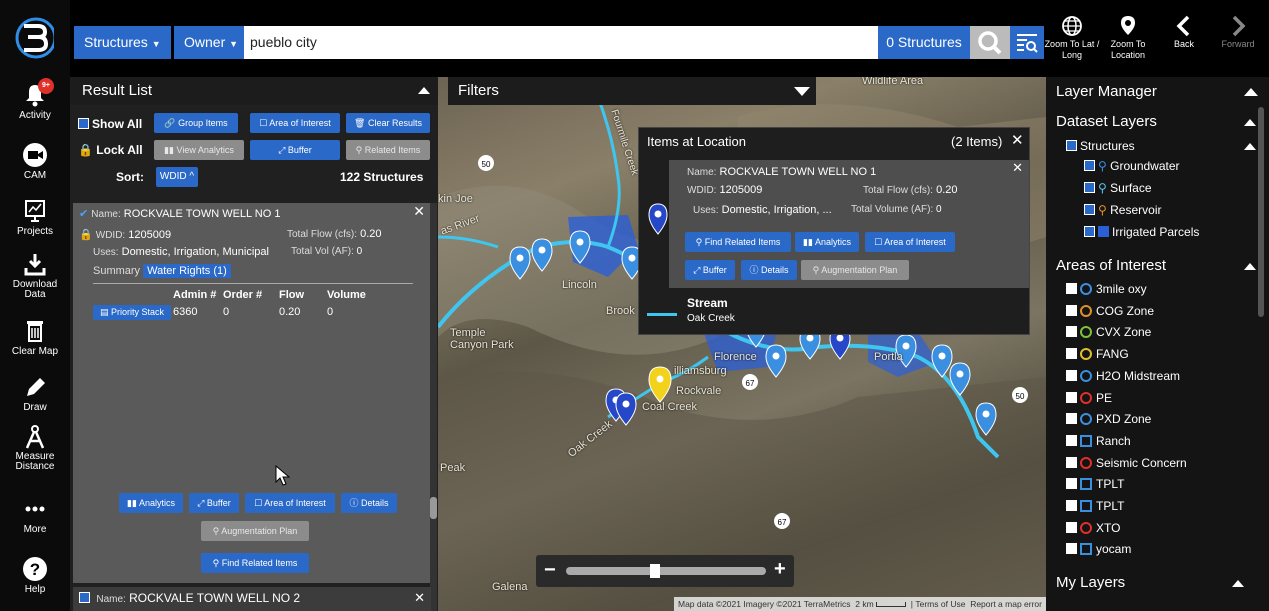  I want to click on layer-reservoir: ⚲ Reservoir, so click(1123, 210).